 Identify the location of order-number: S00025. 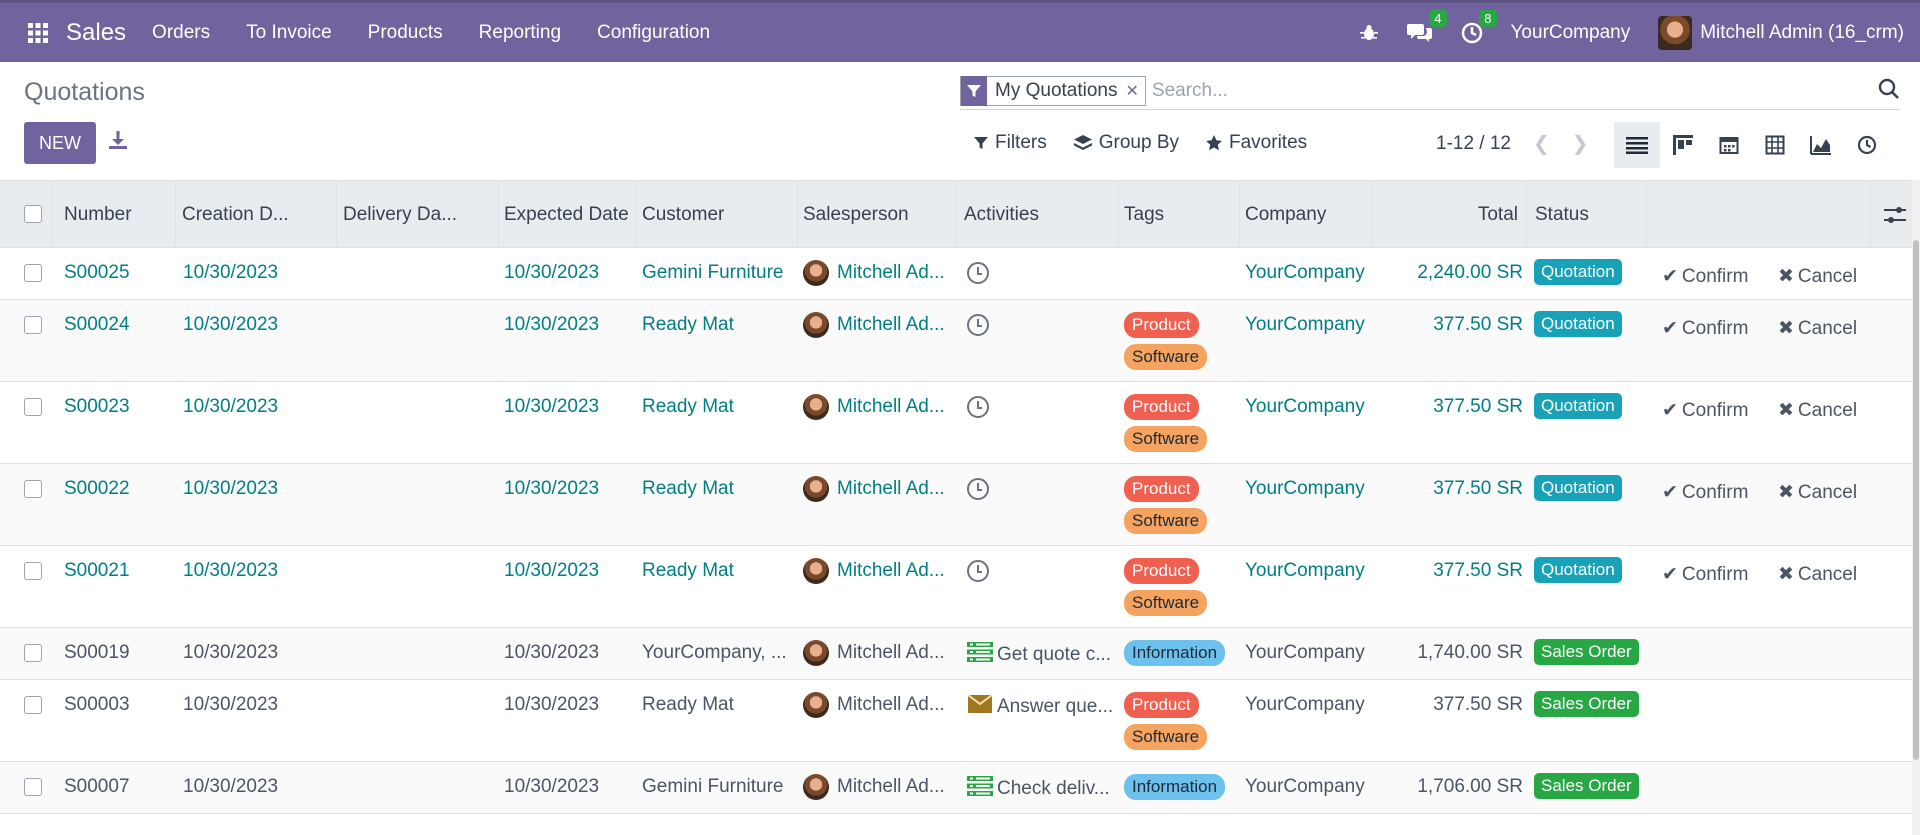
(97, 273).